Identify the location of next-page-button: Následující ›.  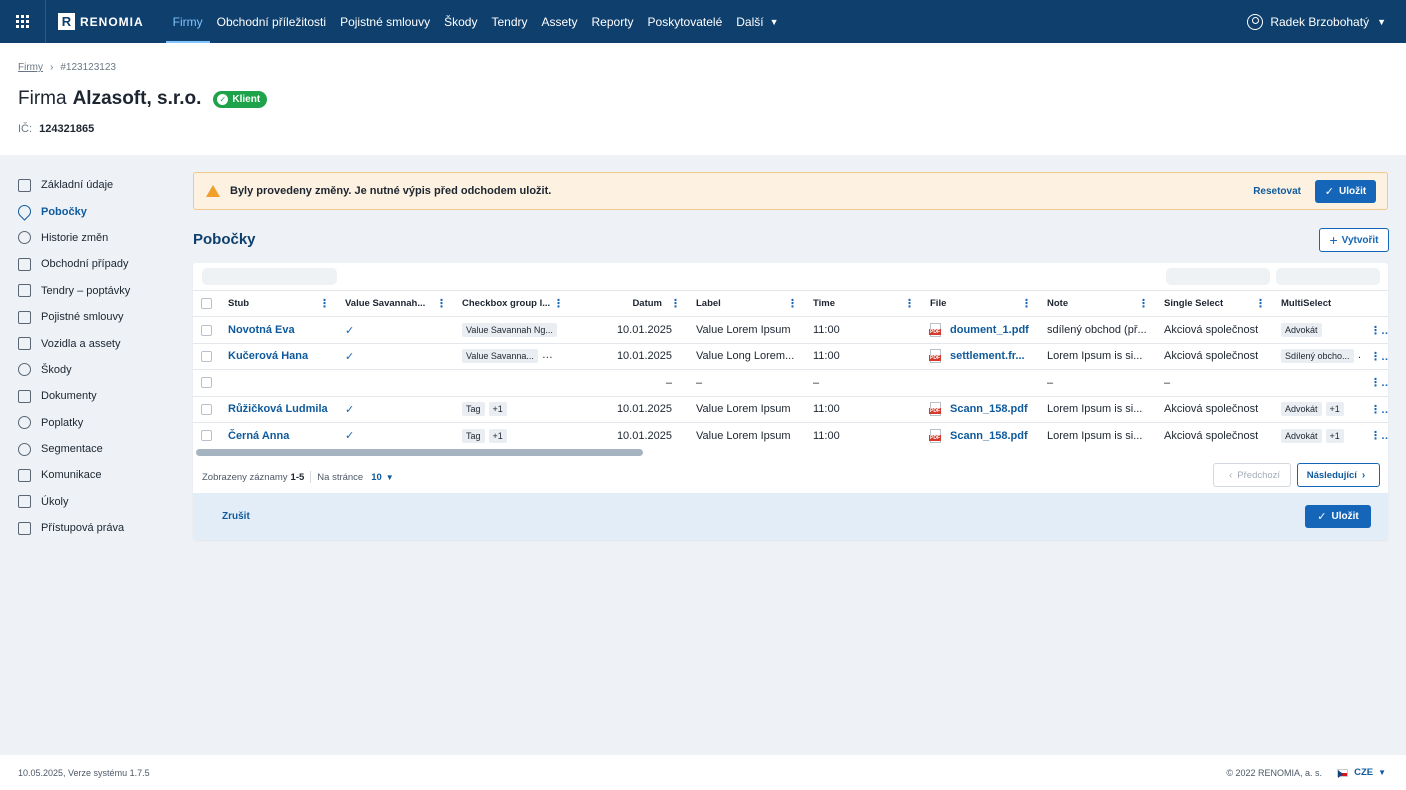
(1338, 475).